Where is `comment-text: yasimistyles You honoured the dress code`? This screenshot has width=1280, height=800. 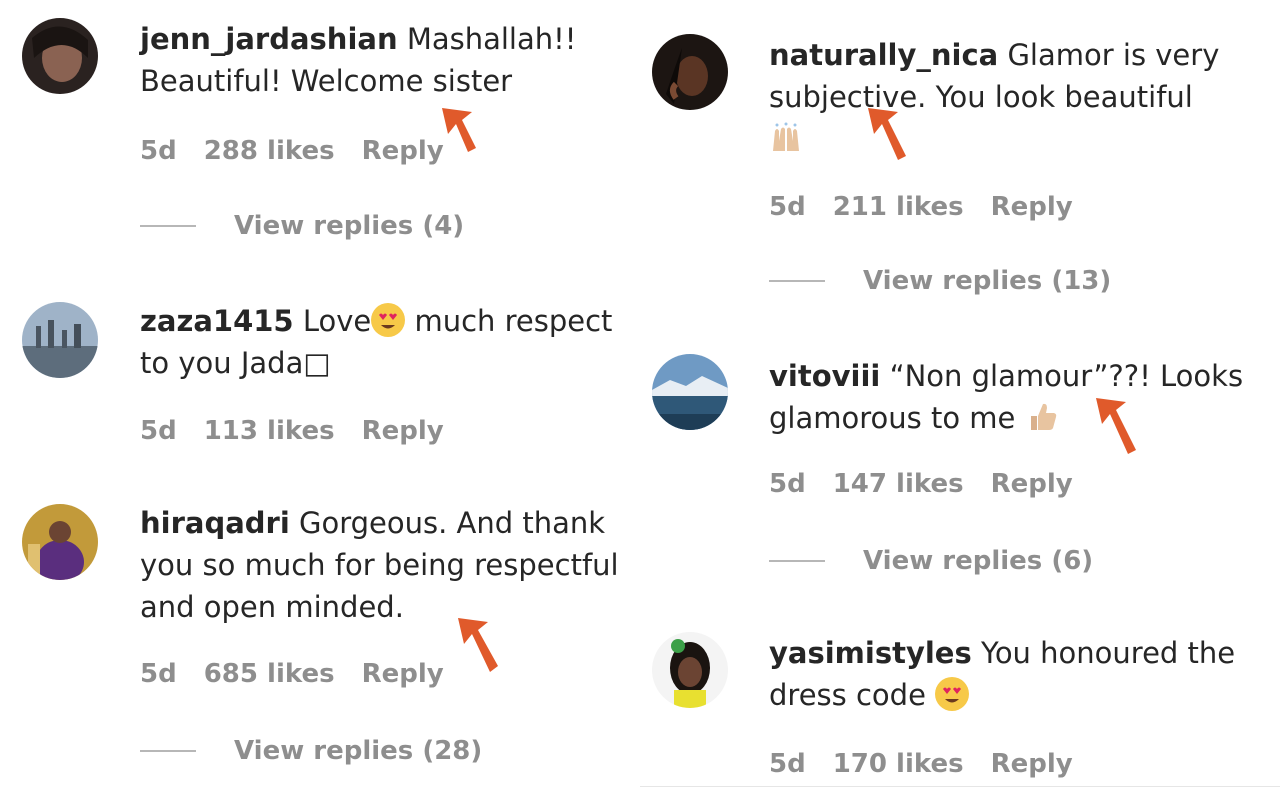 comment-text: yasimistyles You honoured the dress code is located at coordinates (1021, 674).